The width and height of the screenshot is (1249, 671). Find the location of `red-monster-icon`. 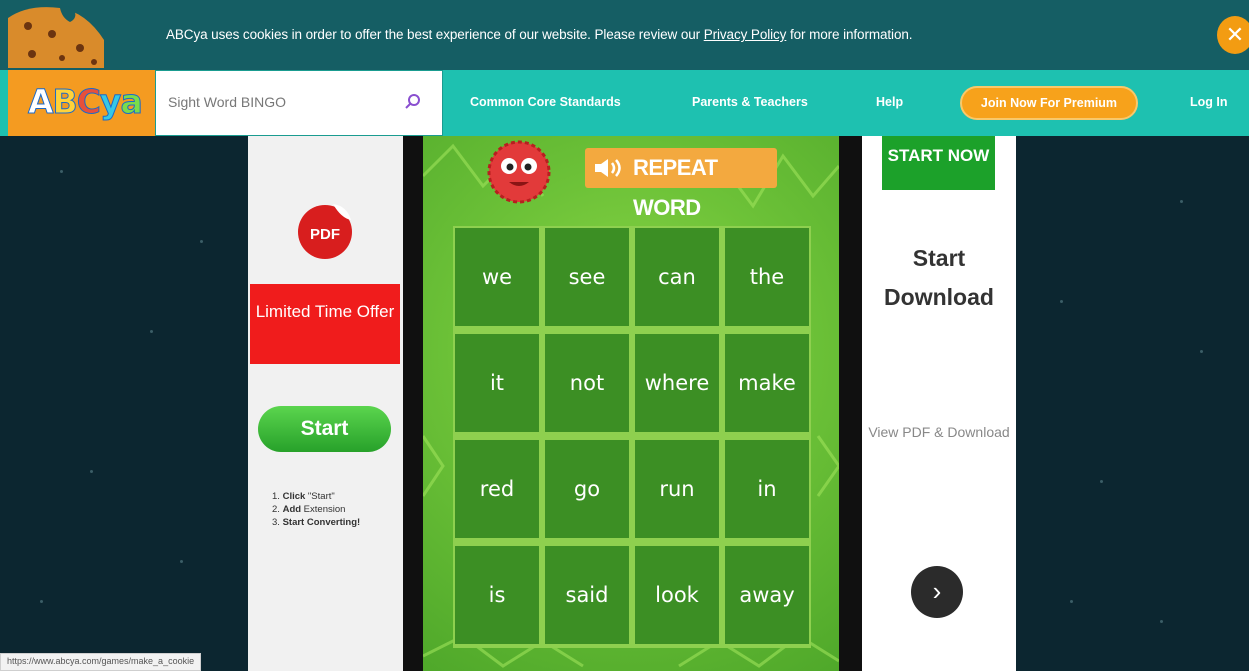

red-monster-icon is located at coordinates (519, 172).